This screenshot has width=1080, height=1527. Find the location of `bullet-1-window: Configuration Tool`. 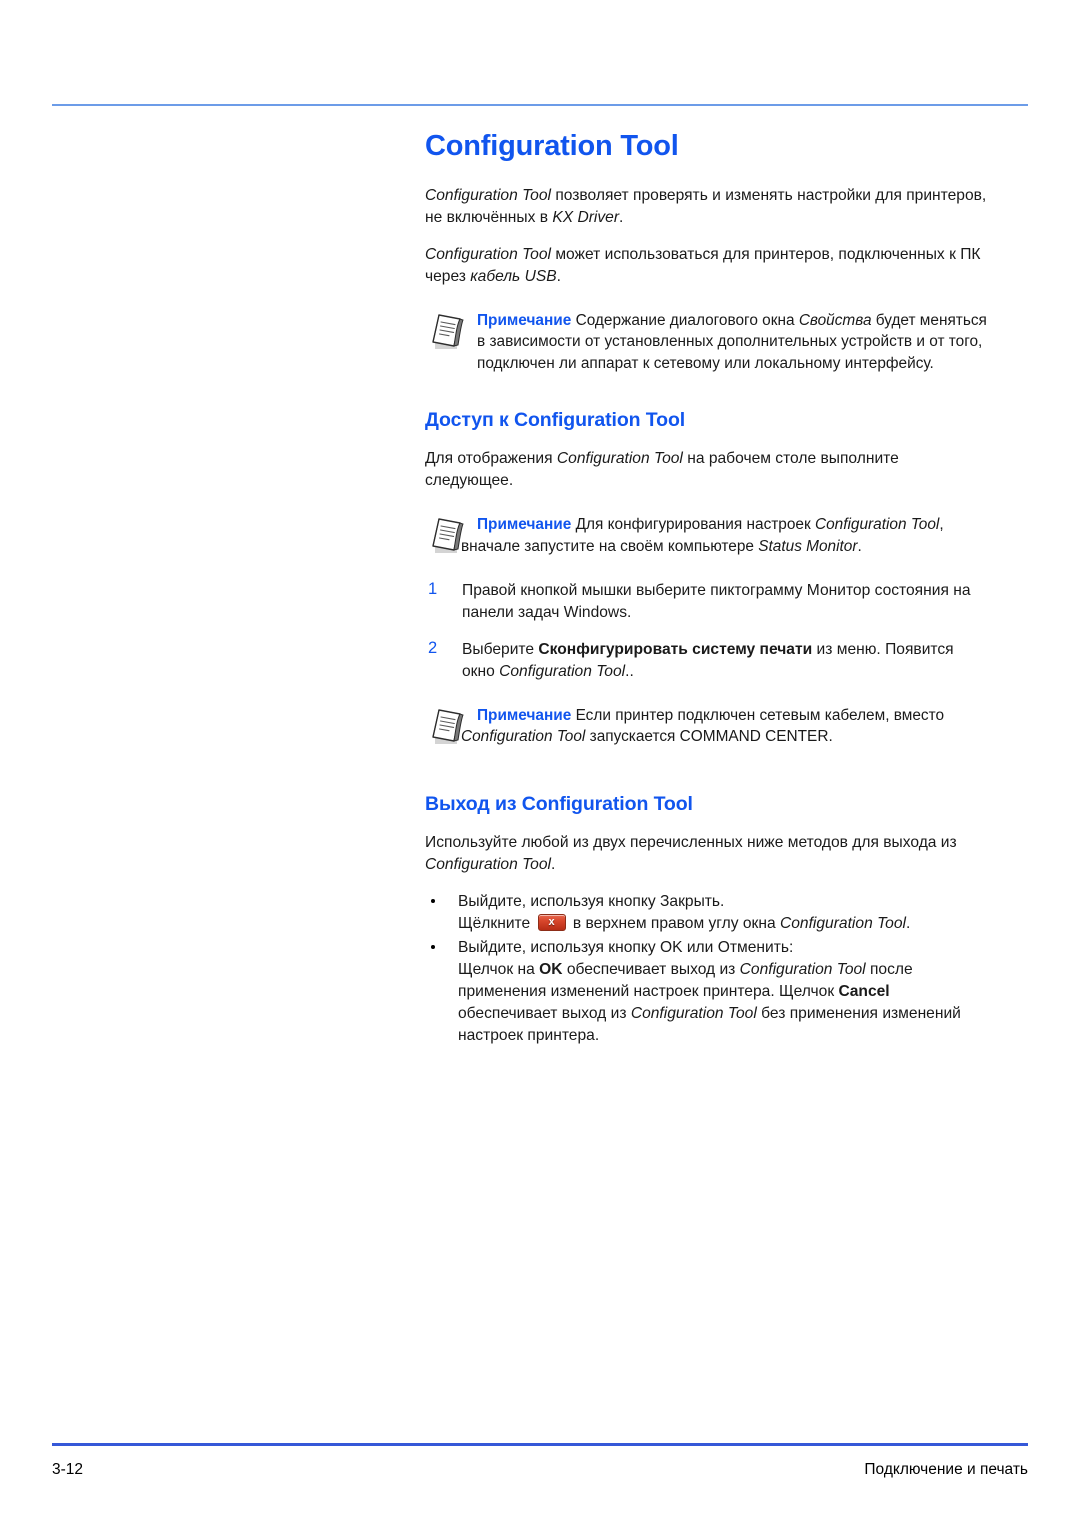

bullet-1-window: Configuration Tool is located at coordinates (842, 923).